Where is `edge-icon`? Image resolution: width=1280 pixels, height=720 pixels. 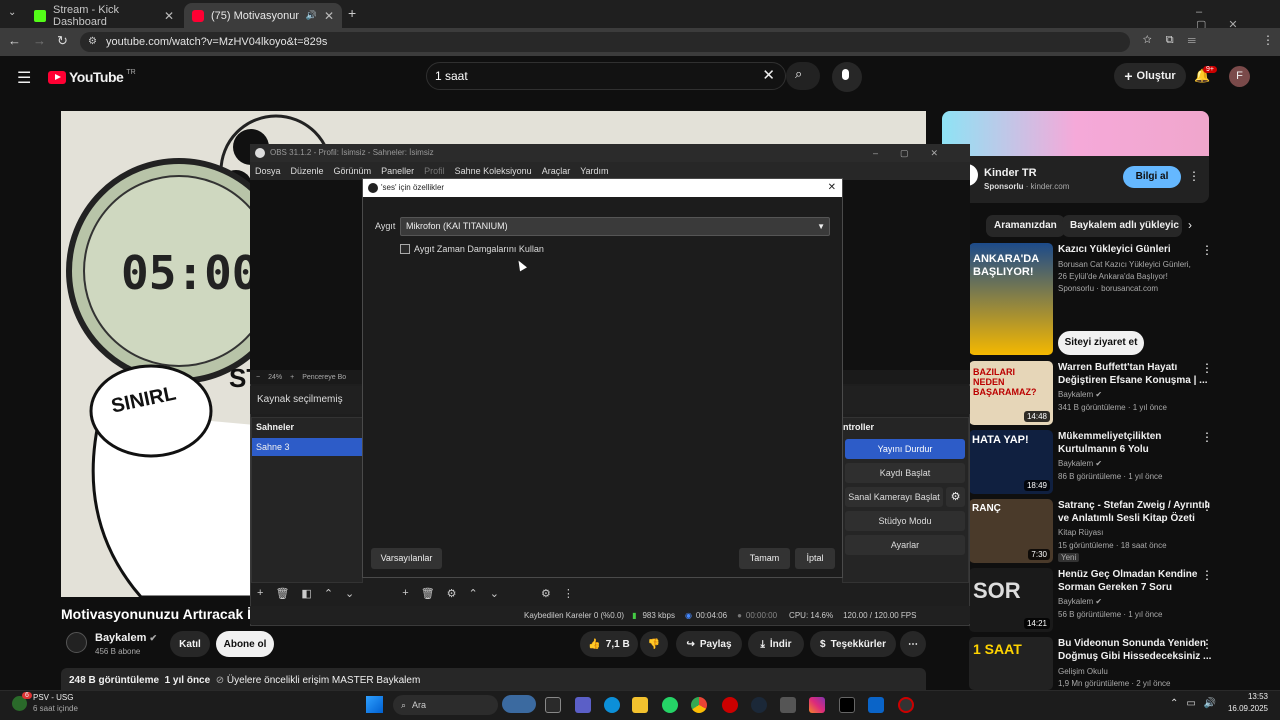
edge-icon is located at coordinates (612, 705).